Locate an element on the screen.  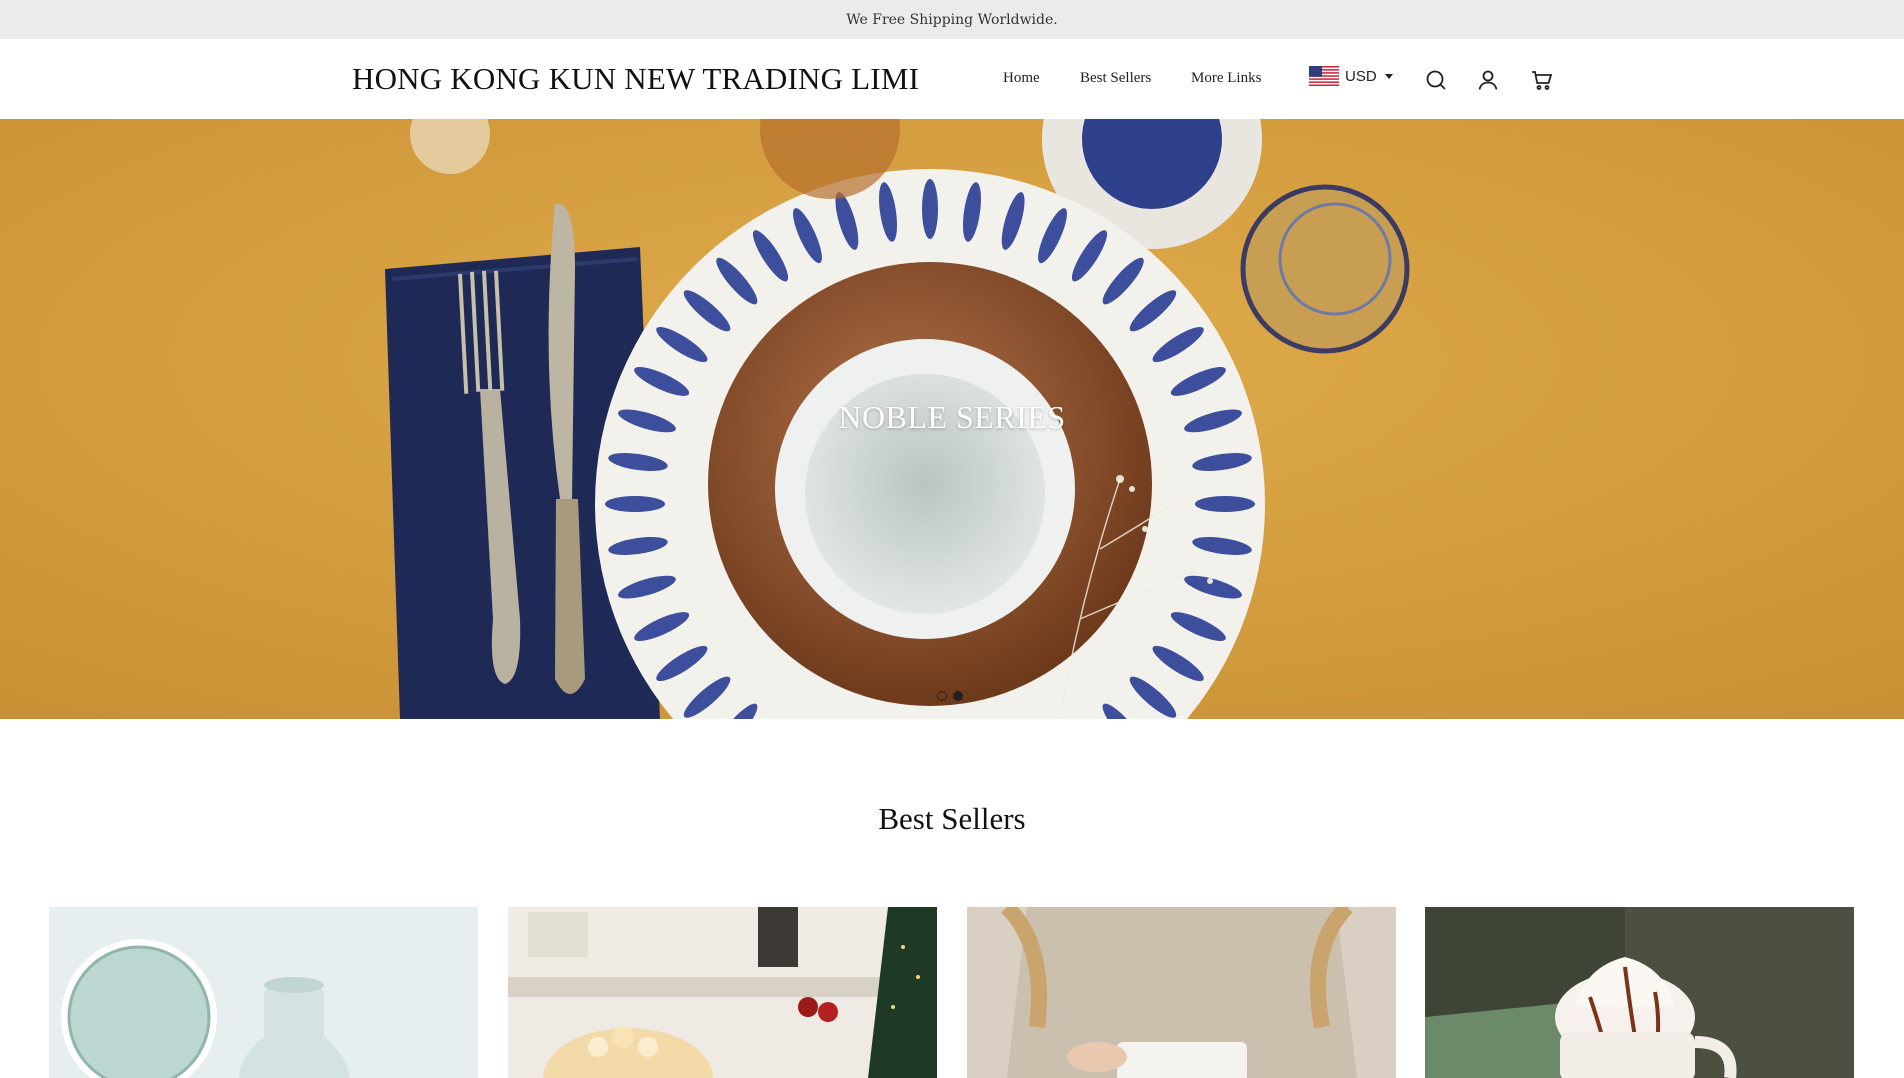
user-icon is located at coordinates (1488, 80).